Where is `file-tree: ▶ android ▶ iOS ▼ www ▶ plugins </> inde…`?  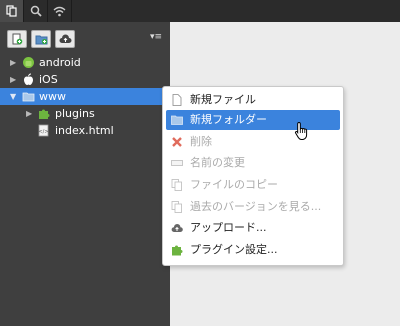 file-tree: ▶ android ▶ iOS ▼ www ▶ plugins </> inde… is located at coordinates (85, 96).